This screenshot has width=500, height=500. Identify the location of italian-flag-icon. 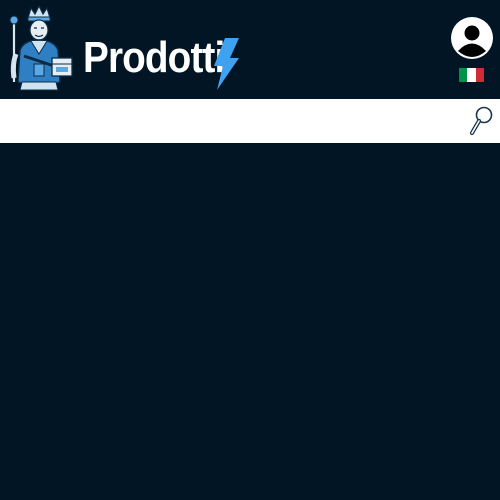
(471, 75).